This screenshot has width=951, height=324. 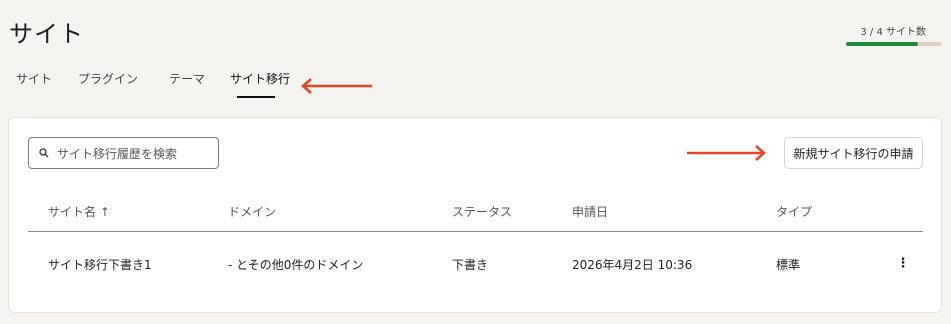 What do you see at coordinates (470, 265) in the screenshot?
I see `cell-status: 下書き` at bounding box center [470, 265].